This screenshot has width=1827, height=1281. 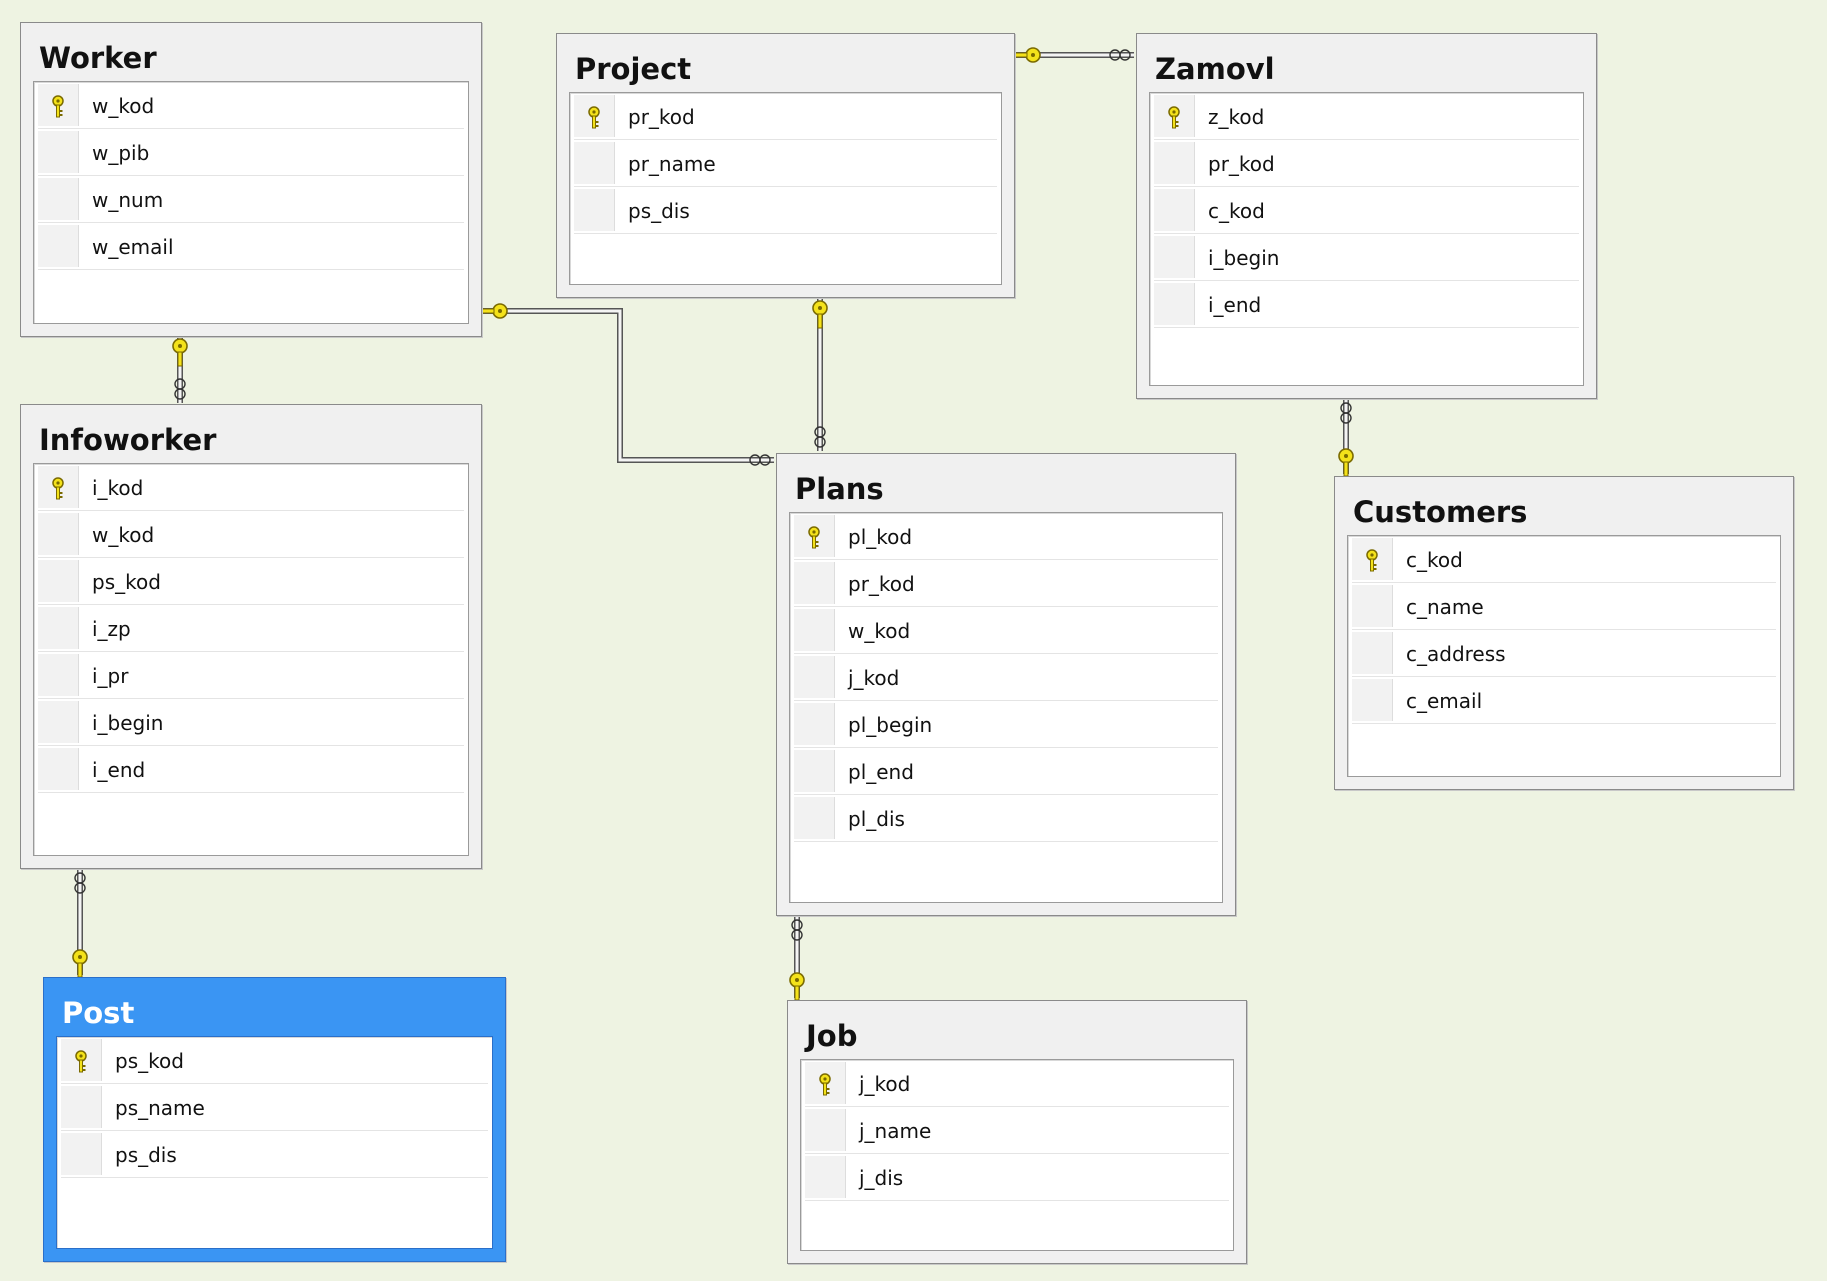 I want to click on column-name: w_kod, so click(x=123, y=535).